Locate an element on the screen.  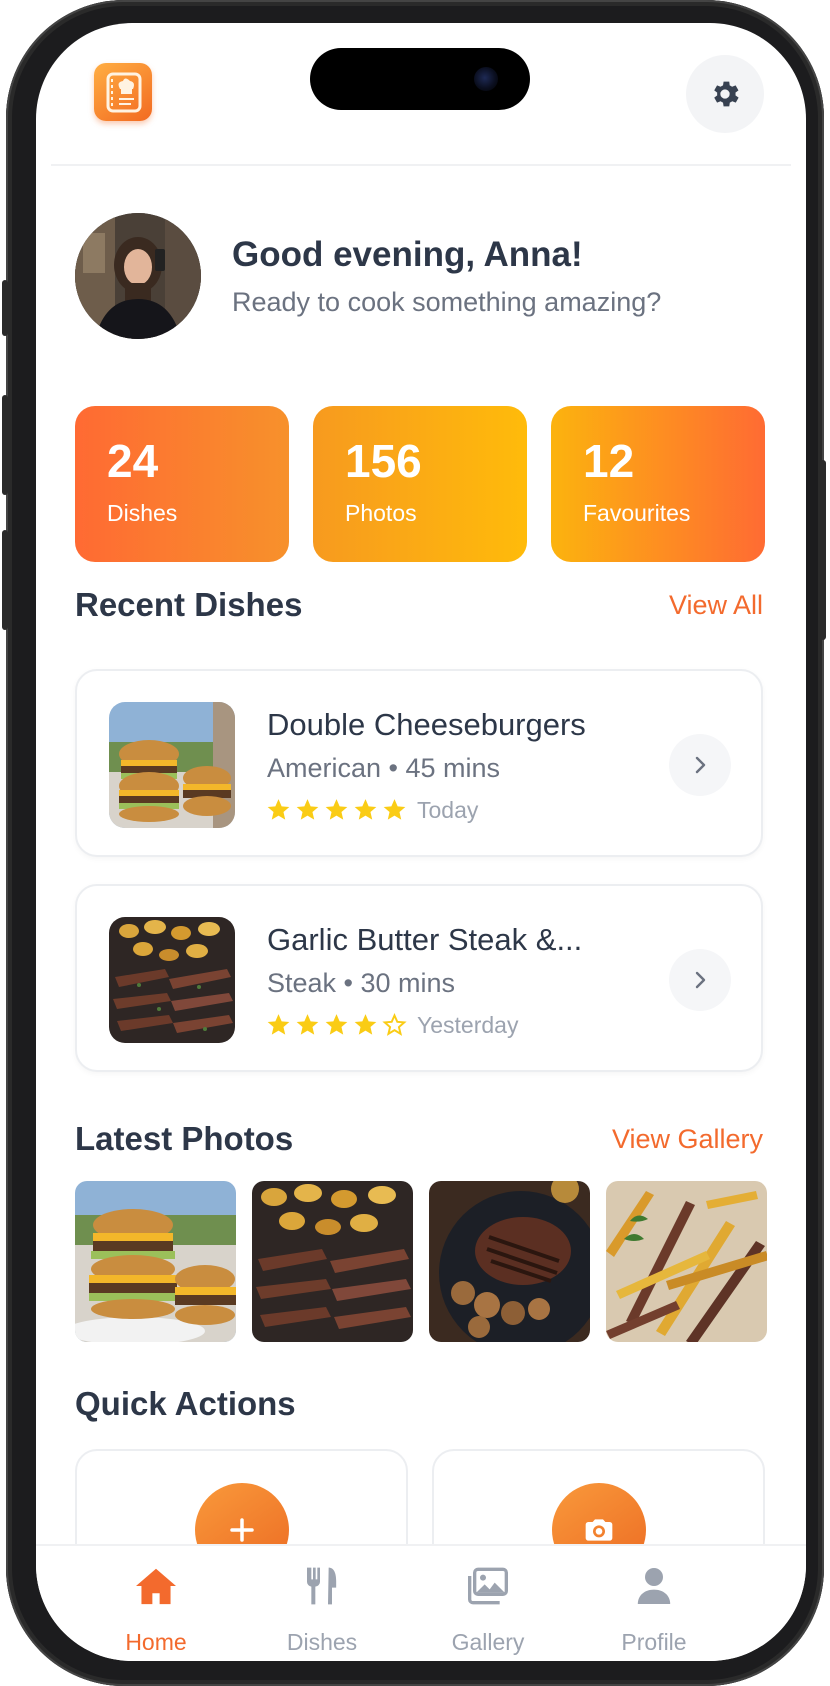
dish-meta: Steak • 30 mins is located at coordinates (361, 983).